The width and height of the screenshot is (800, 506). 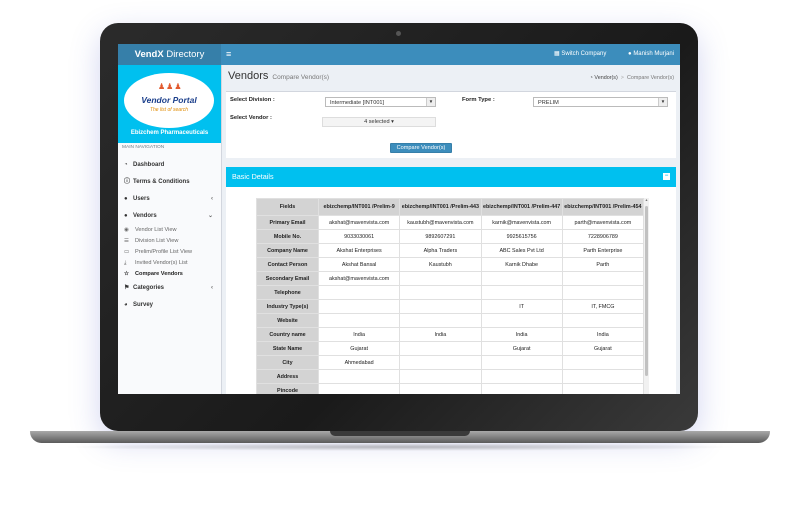 I want to click on table-cell: 9925615756, so click(x=521, y=236).